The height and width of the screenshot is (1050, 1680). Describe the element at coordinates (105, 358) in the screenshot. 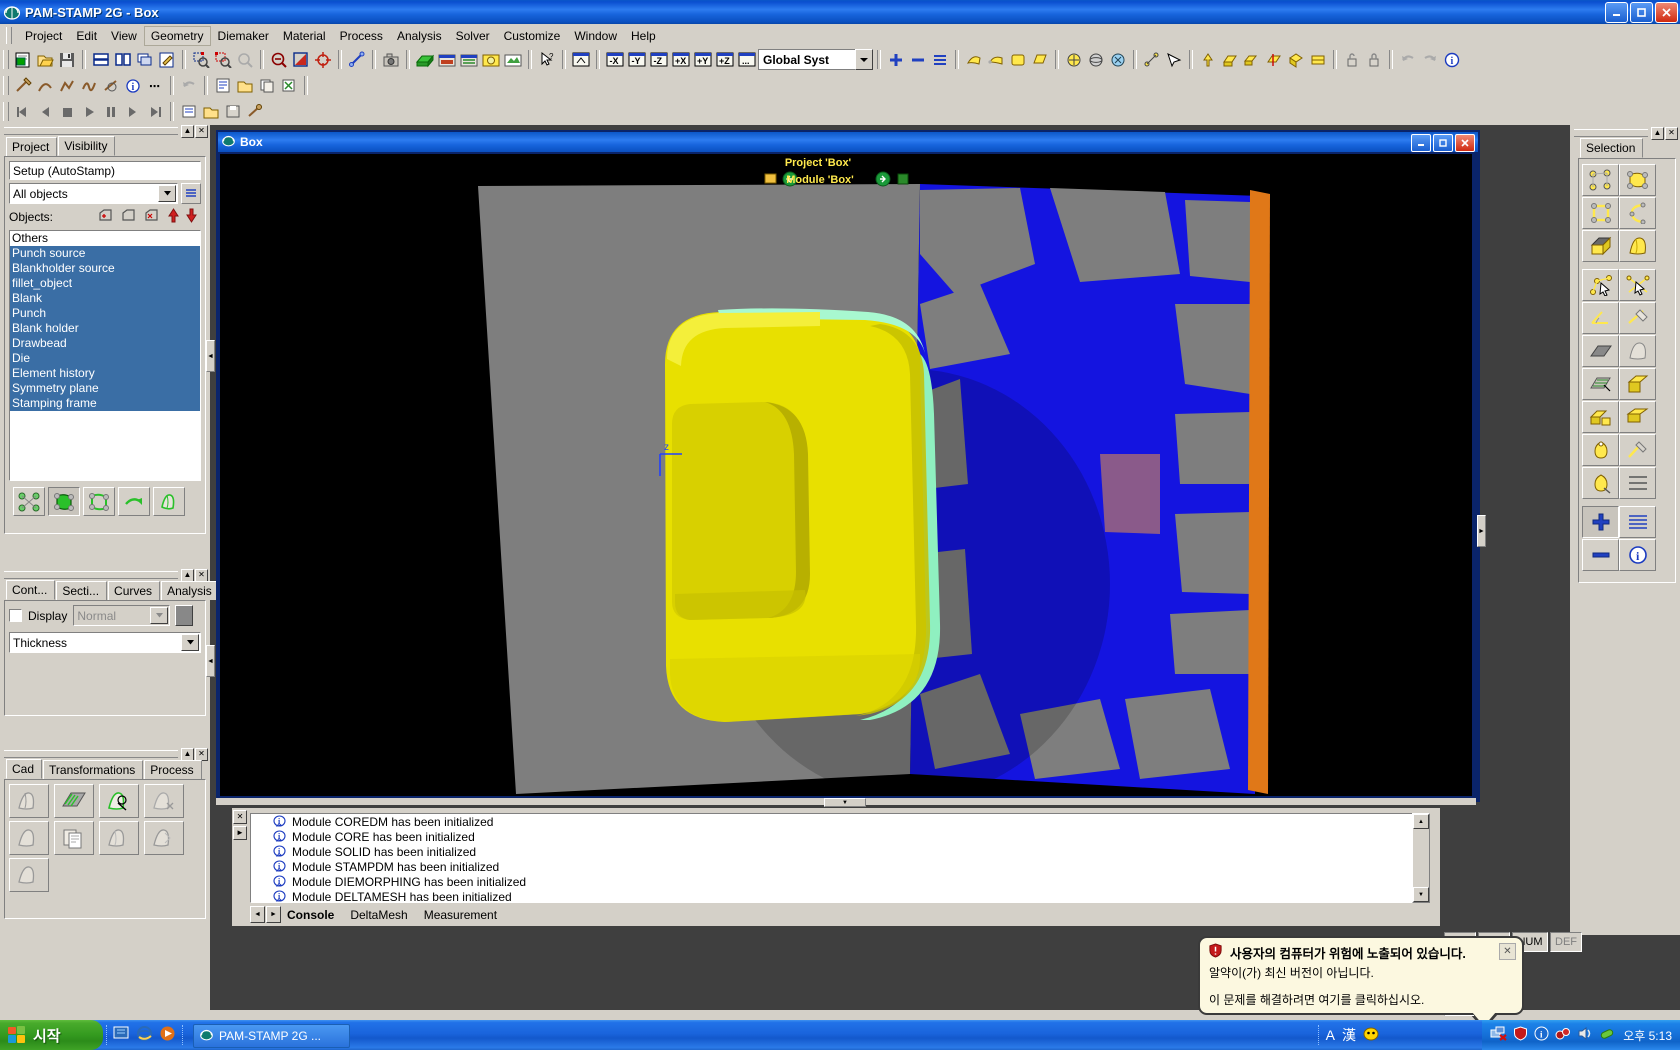

I see `object-list-item: Die` at that location.